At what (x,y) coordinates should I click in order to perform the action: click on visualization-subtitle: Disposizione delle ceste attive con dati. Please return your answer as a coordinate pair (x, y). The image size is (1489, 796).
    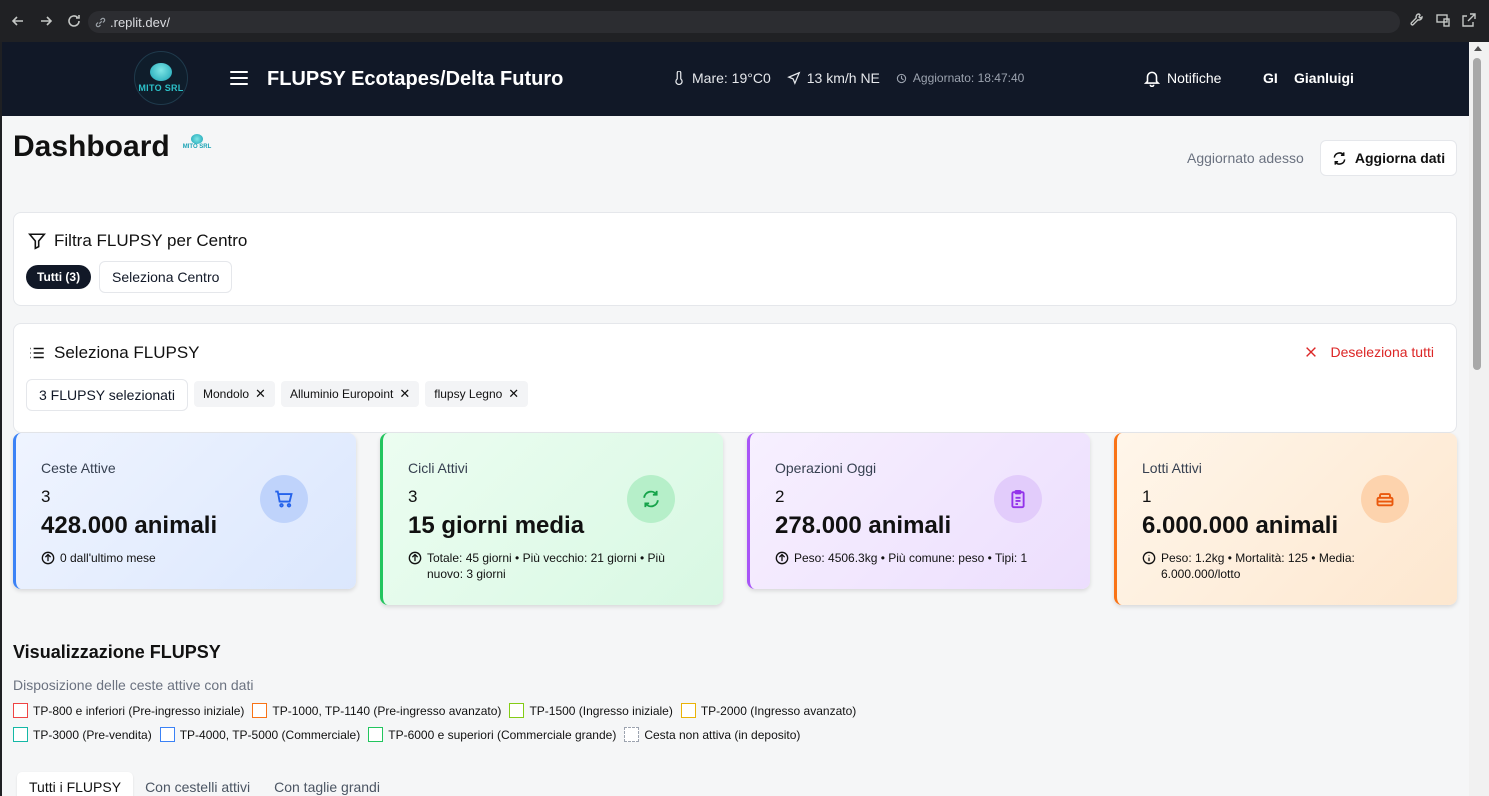
    Looking at the image, I should click on (133, 685).